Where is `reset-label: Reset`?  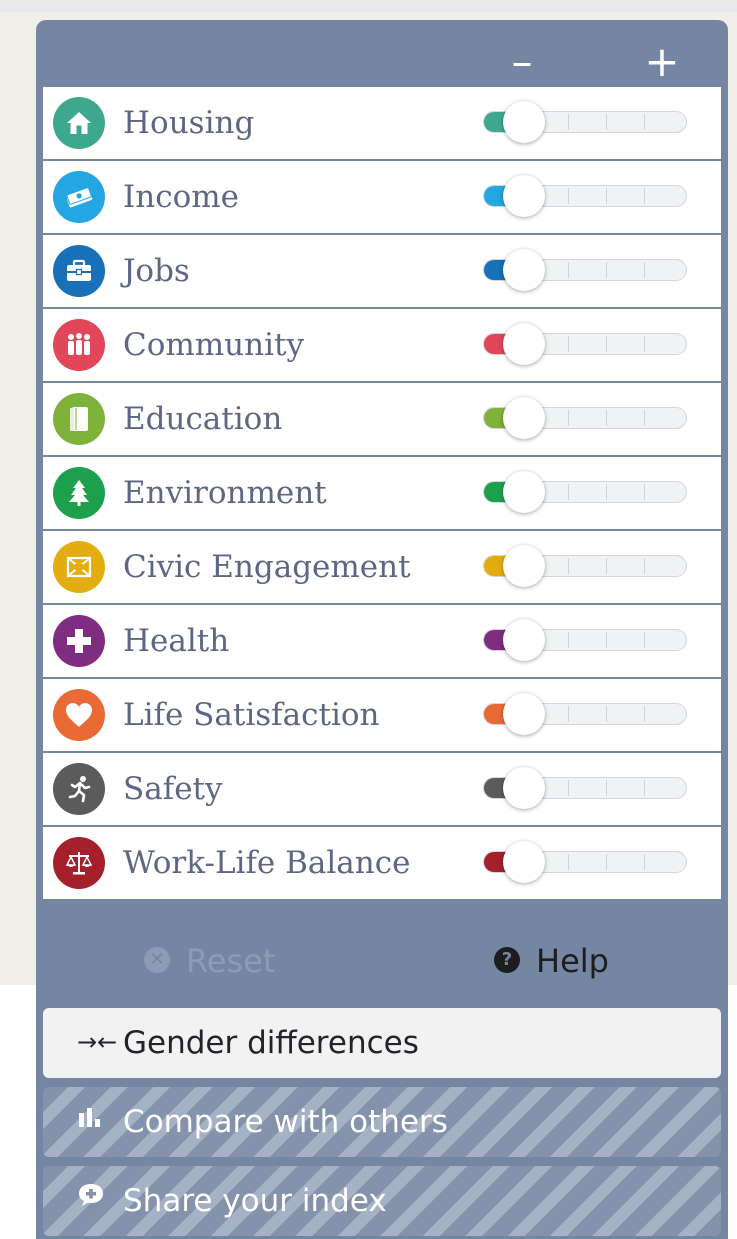
reset-label: Reset is located at coordinates (231, 961).